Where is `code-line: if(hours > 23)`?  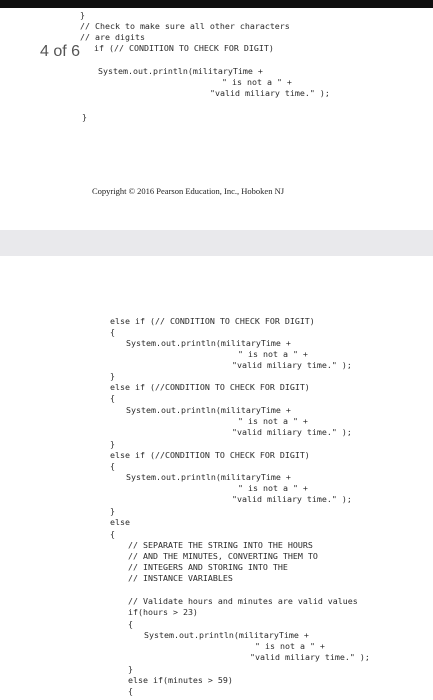 code-line: if(hours > 23) is located at coordinates (163, 612).